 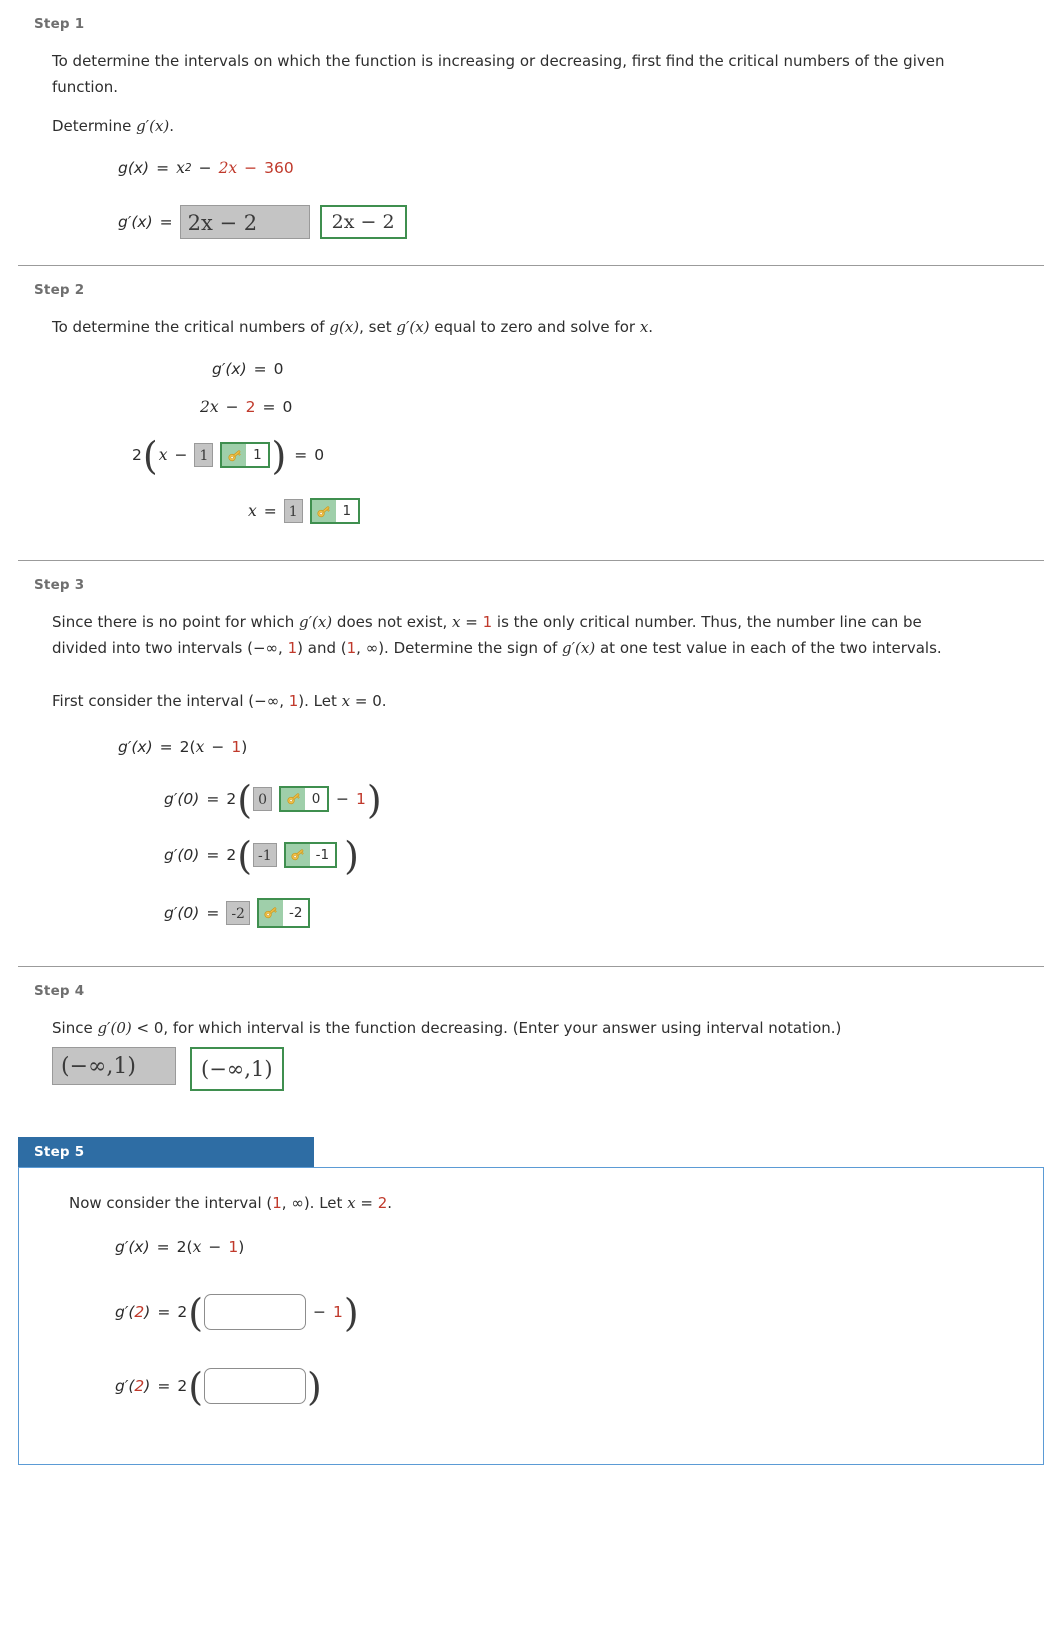 I want to click on gx-minus-1: −, so click(x=205, y=167).